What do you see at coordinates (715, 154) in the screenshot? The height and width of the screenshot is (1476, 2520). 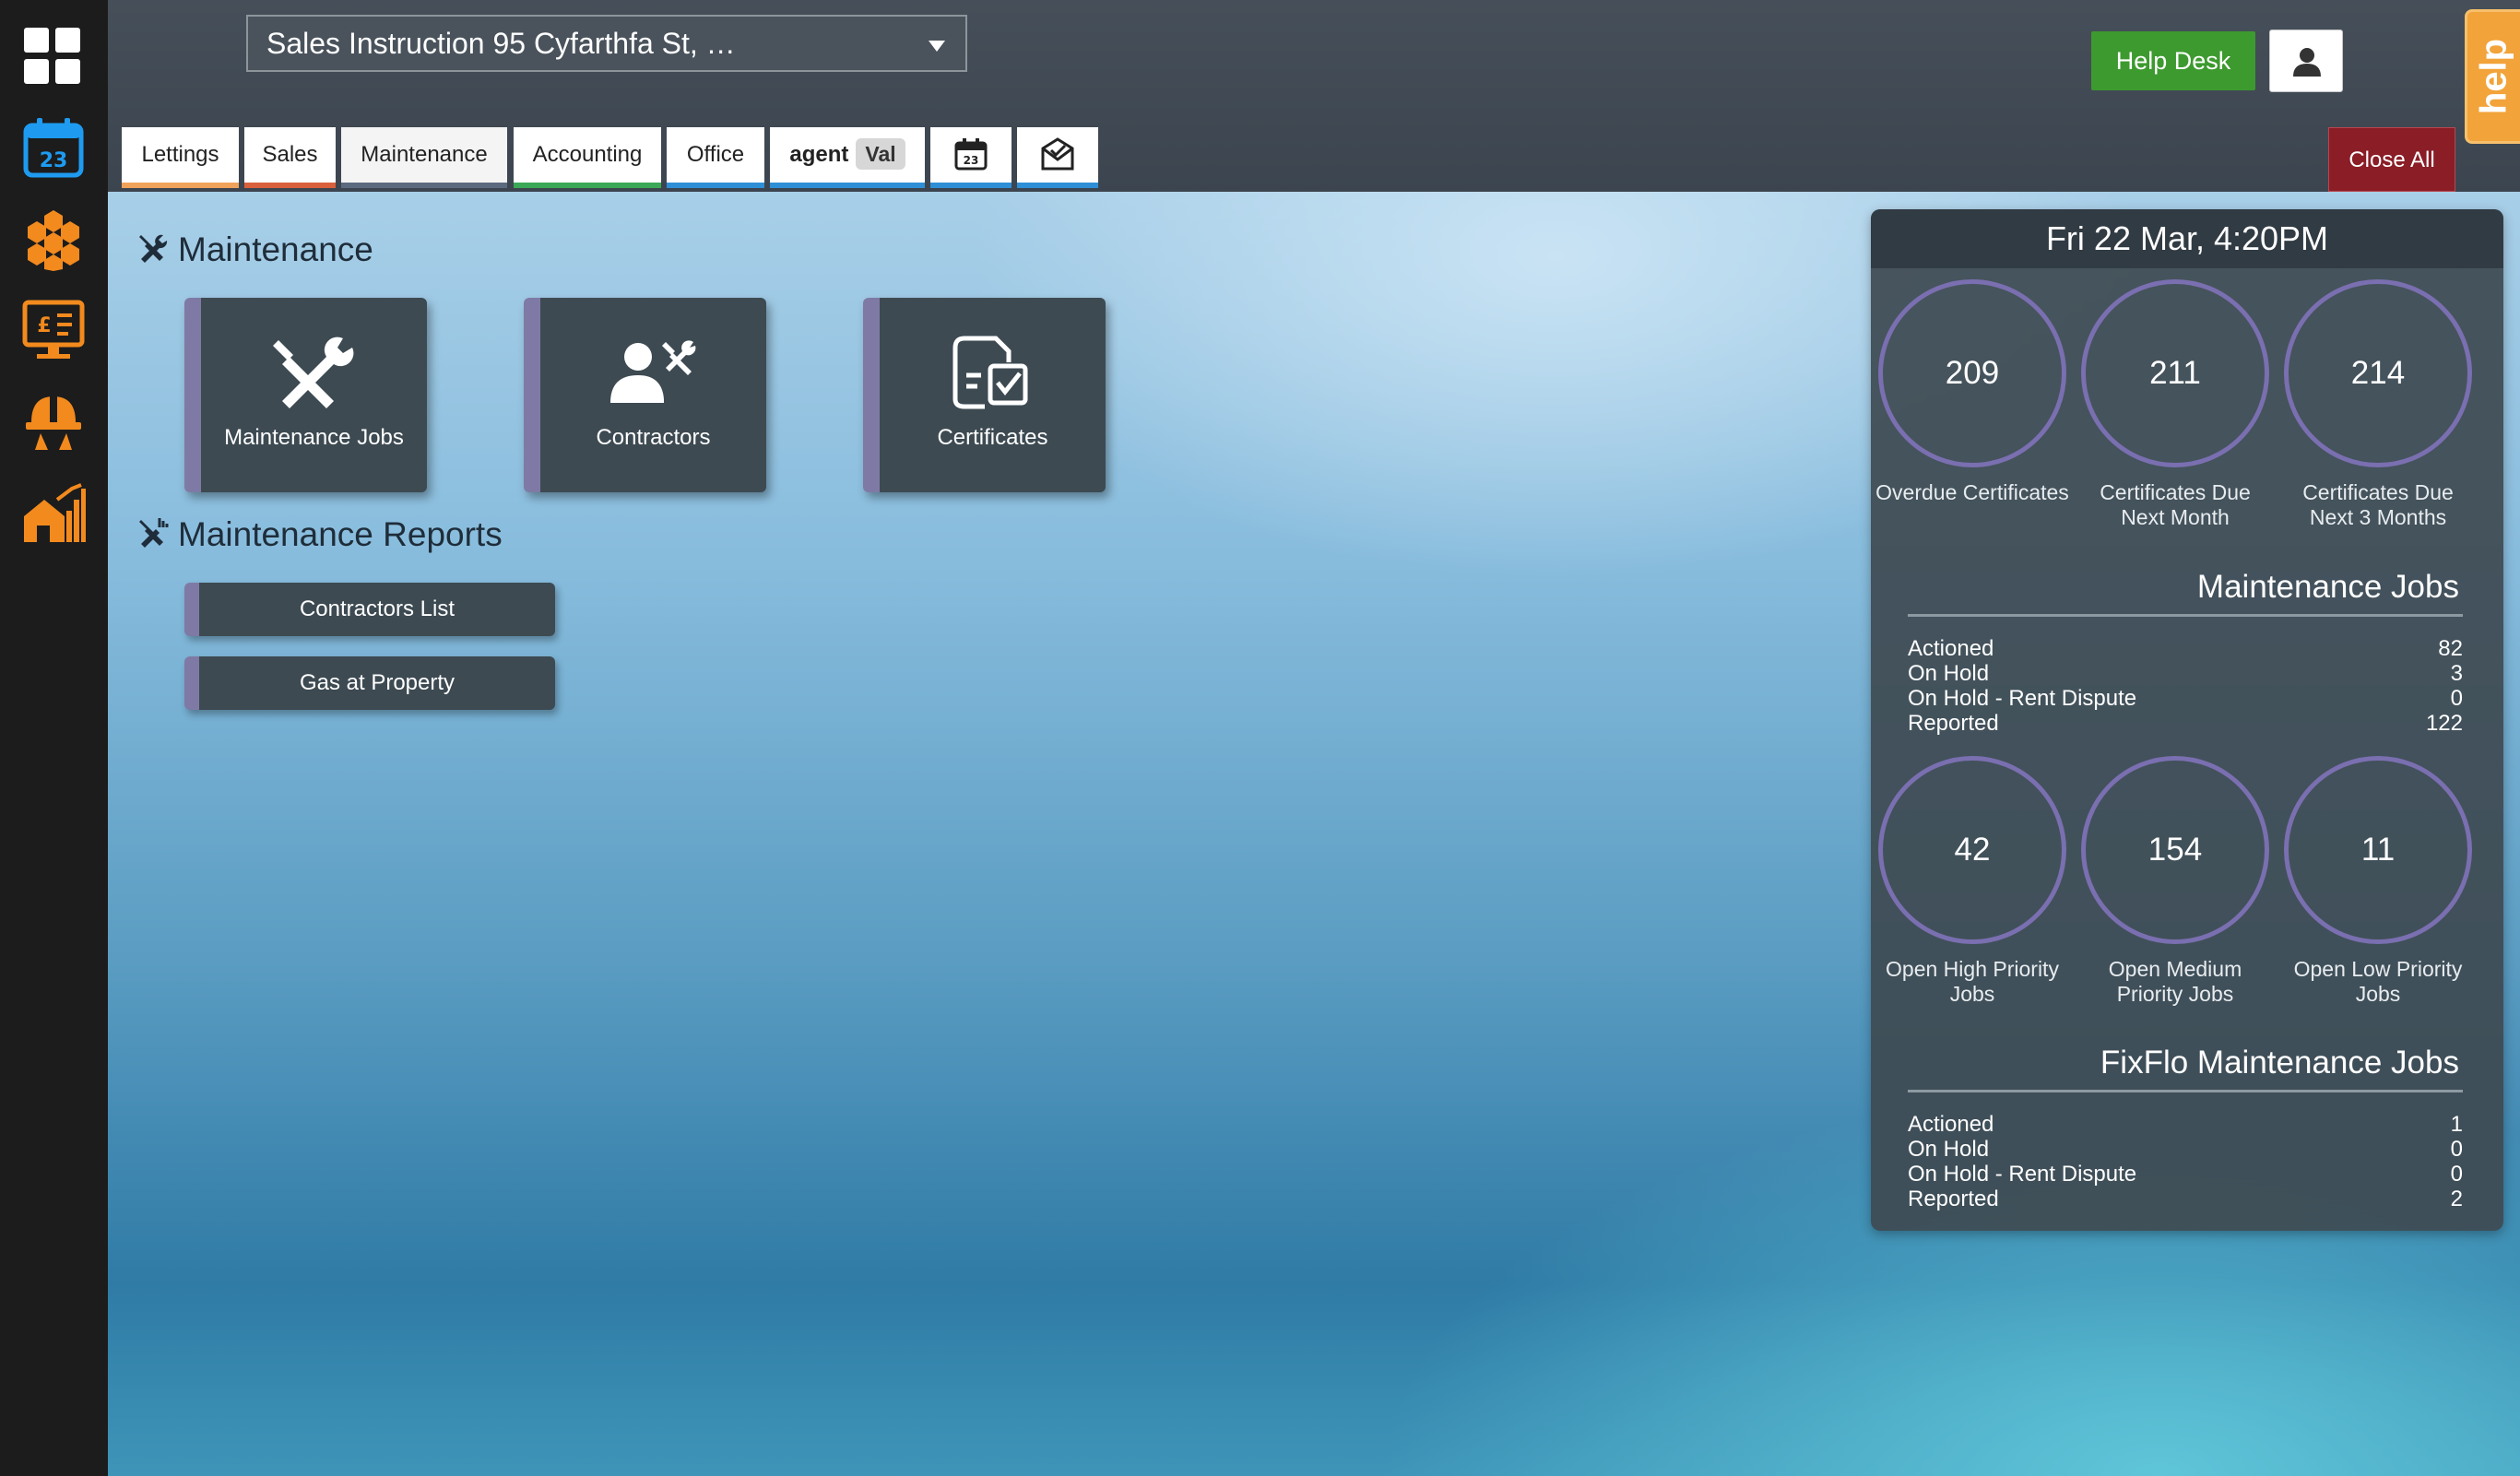 I see `tab-office-label: Office` at bounding box center [715, 154].